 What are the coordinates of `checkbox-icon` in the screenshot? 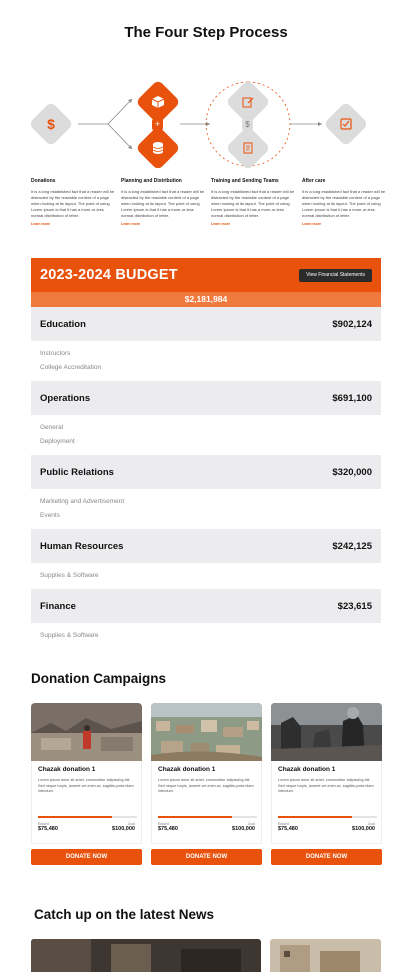 It's located at (346, 124).